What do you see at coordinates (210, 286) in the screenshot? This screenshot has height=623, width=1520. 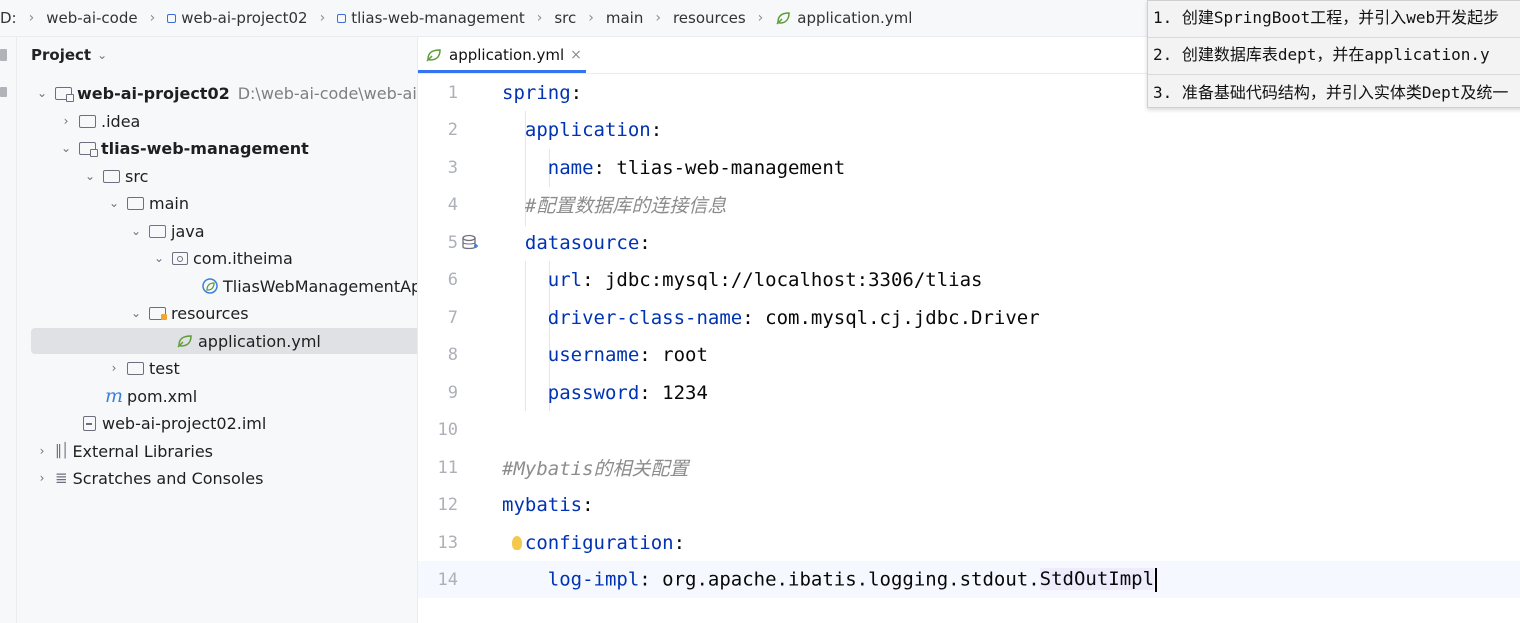 I see `spring-class-icon` at bounding box center [210, 286].